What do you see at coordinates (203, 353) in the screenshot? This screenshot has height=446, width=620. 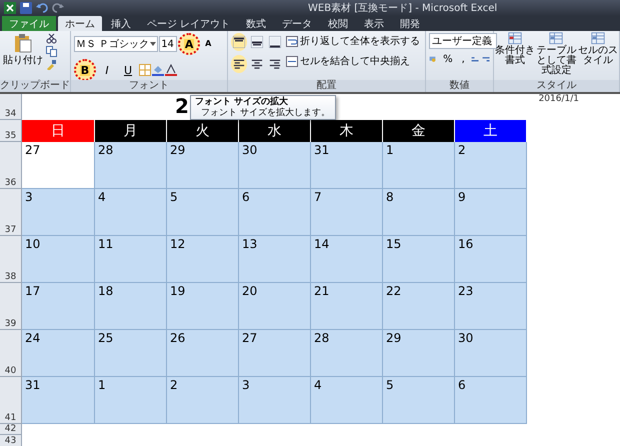 I see `day-cell: 26` at bounding box center [203, 353].